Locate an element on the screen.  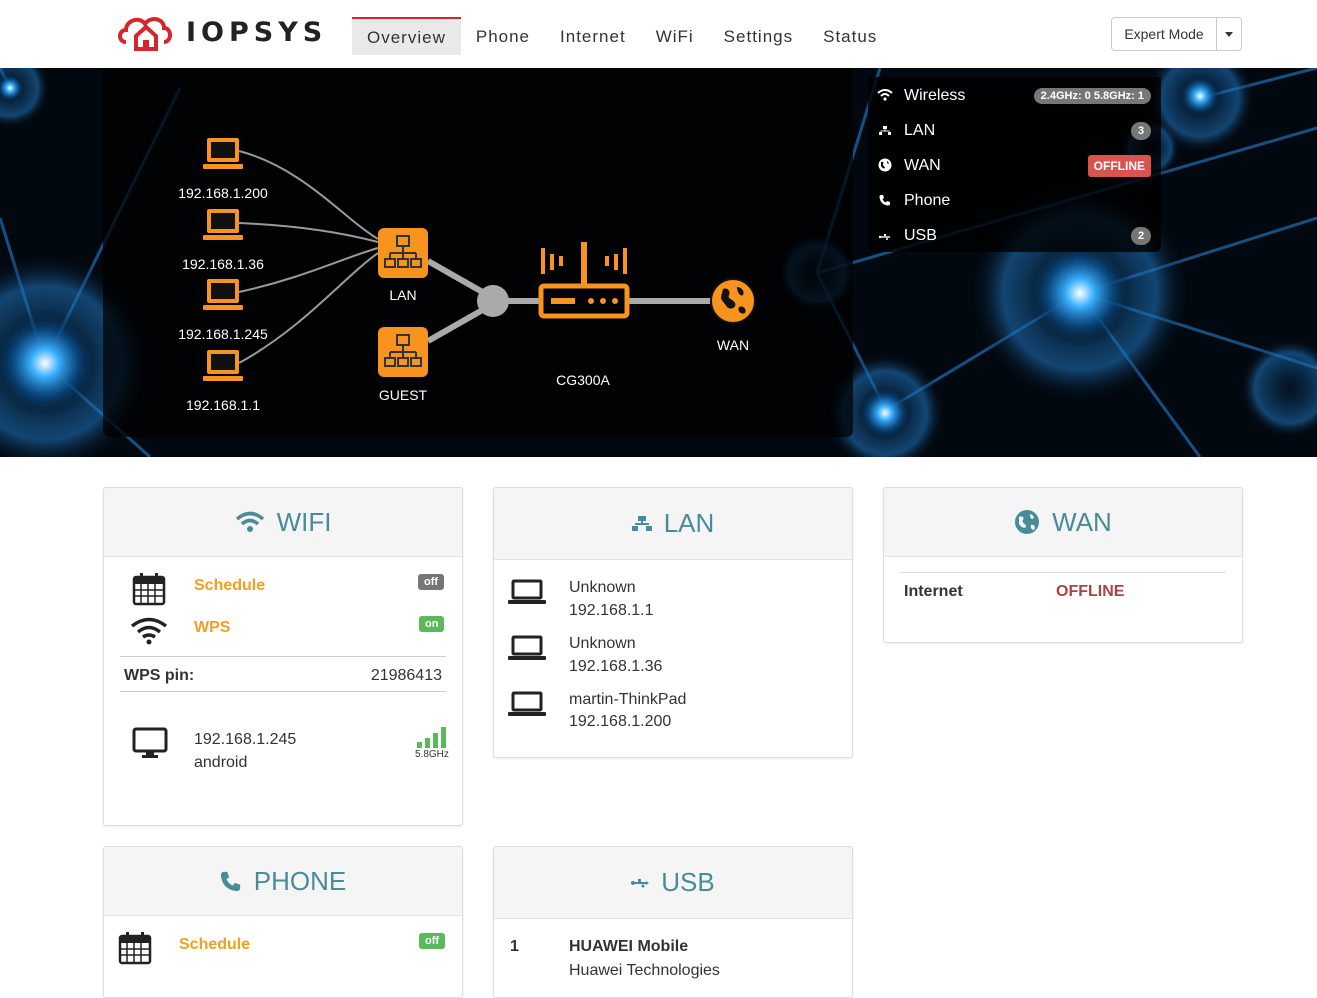
panel-title: PHONE is located at coordinates (300, 880).